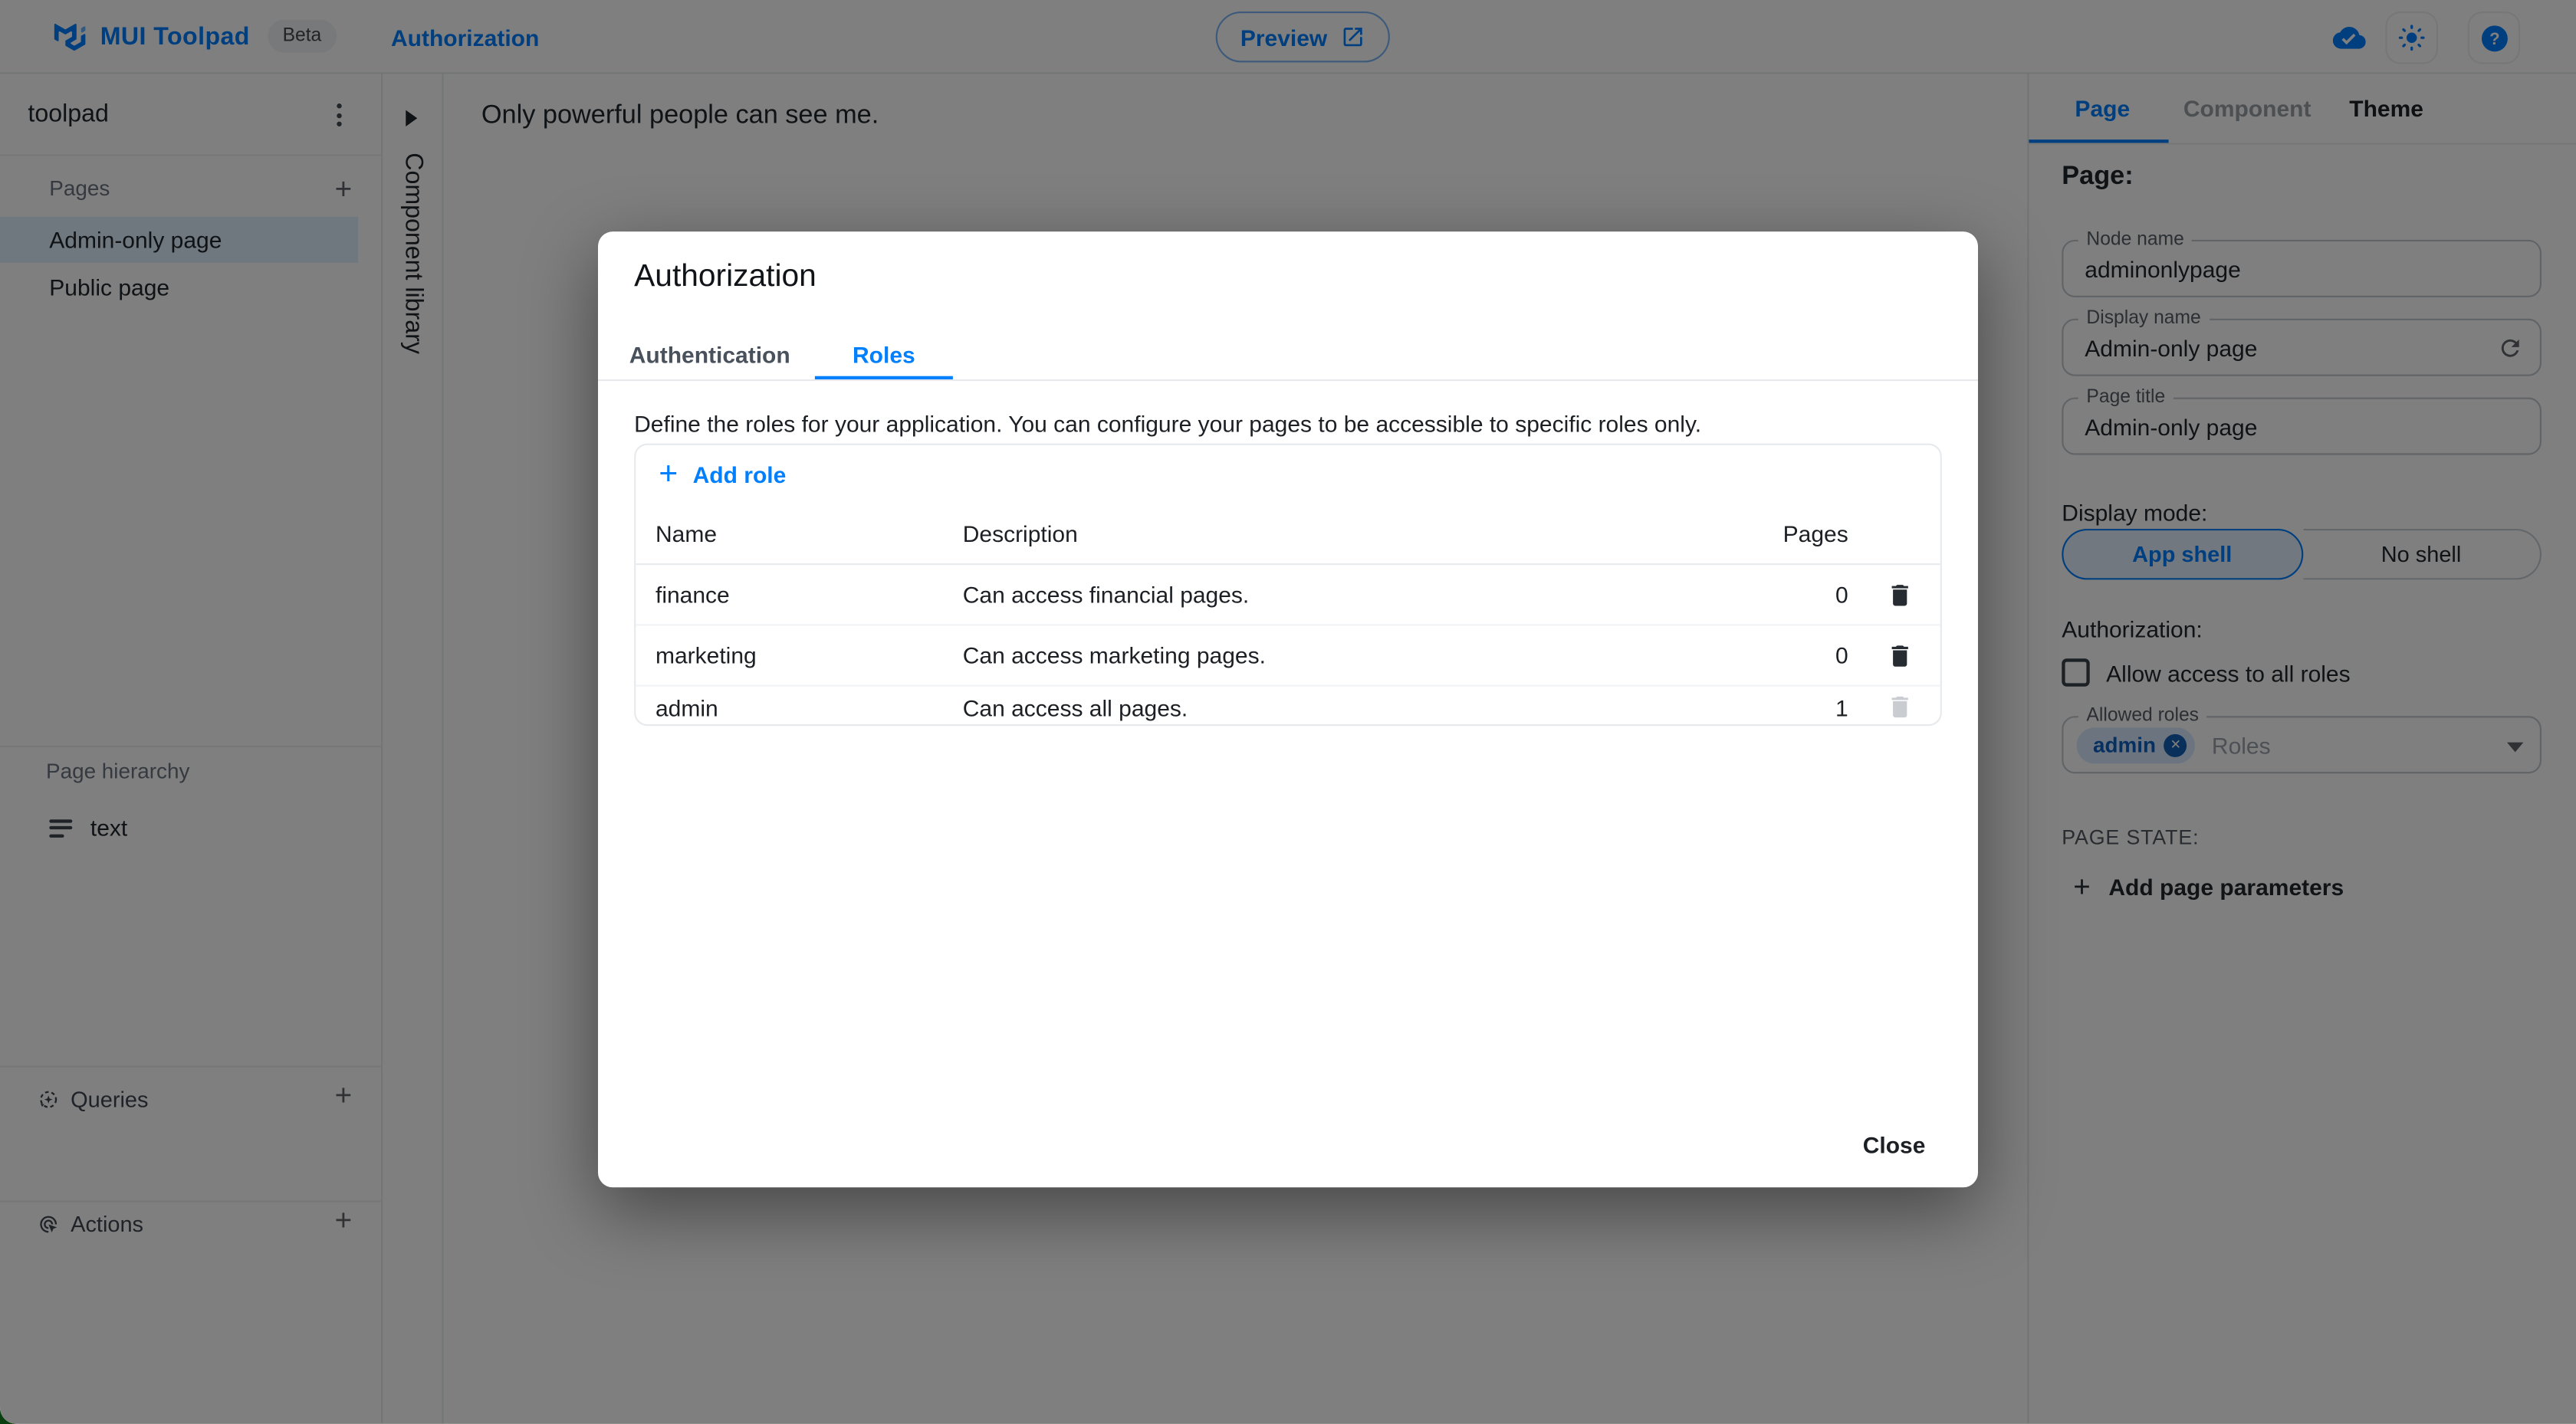 This screenshot has height=1424, width=2576. I want to click on role-name: marketing, so click(706, 655).